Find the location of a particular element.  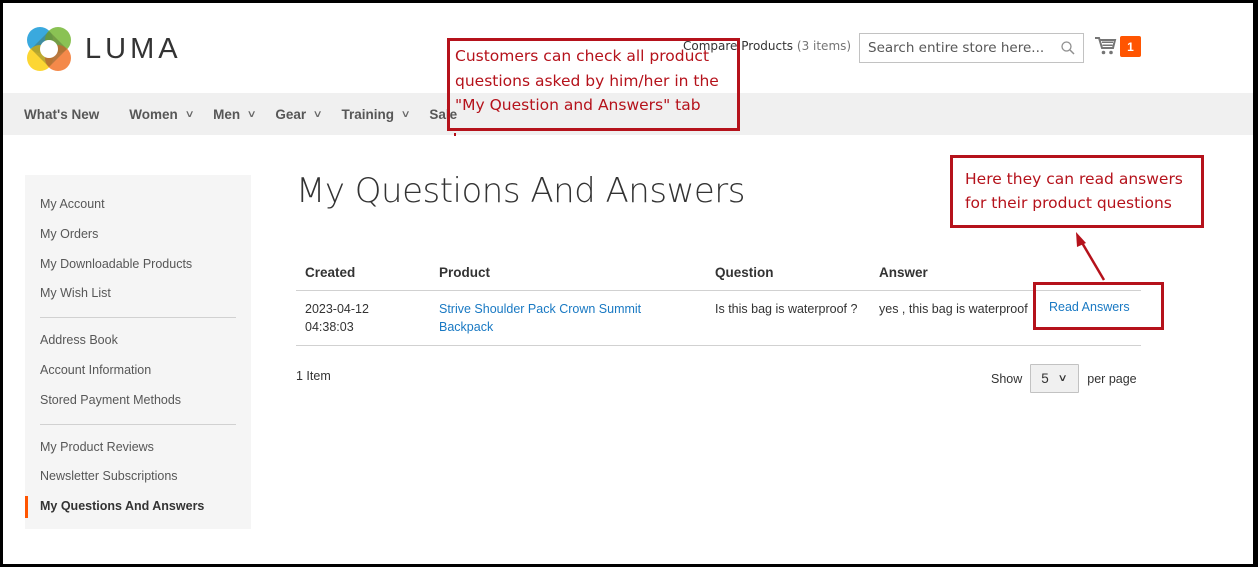

logo-text: LUMA is located at coordinates (133, 48).